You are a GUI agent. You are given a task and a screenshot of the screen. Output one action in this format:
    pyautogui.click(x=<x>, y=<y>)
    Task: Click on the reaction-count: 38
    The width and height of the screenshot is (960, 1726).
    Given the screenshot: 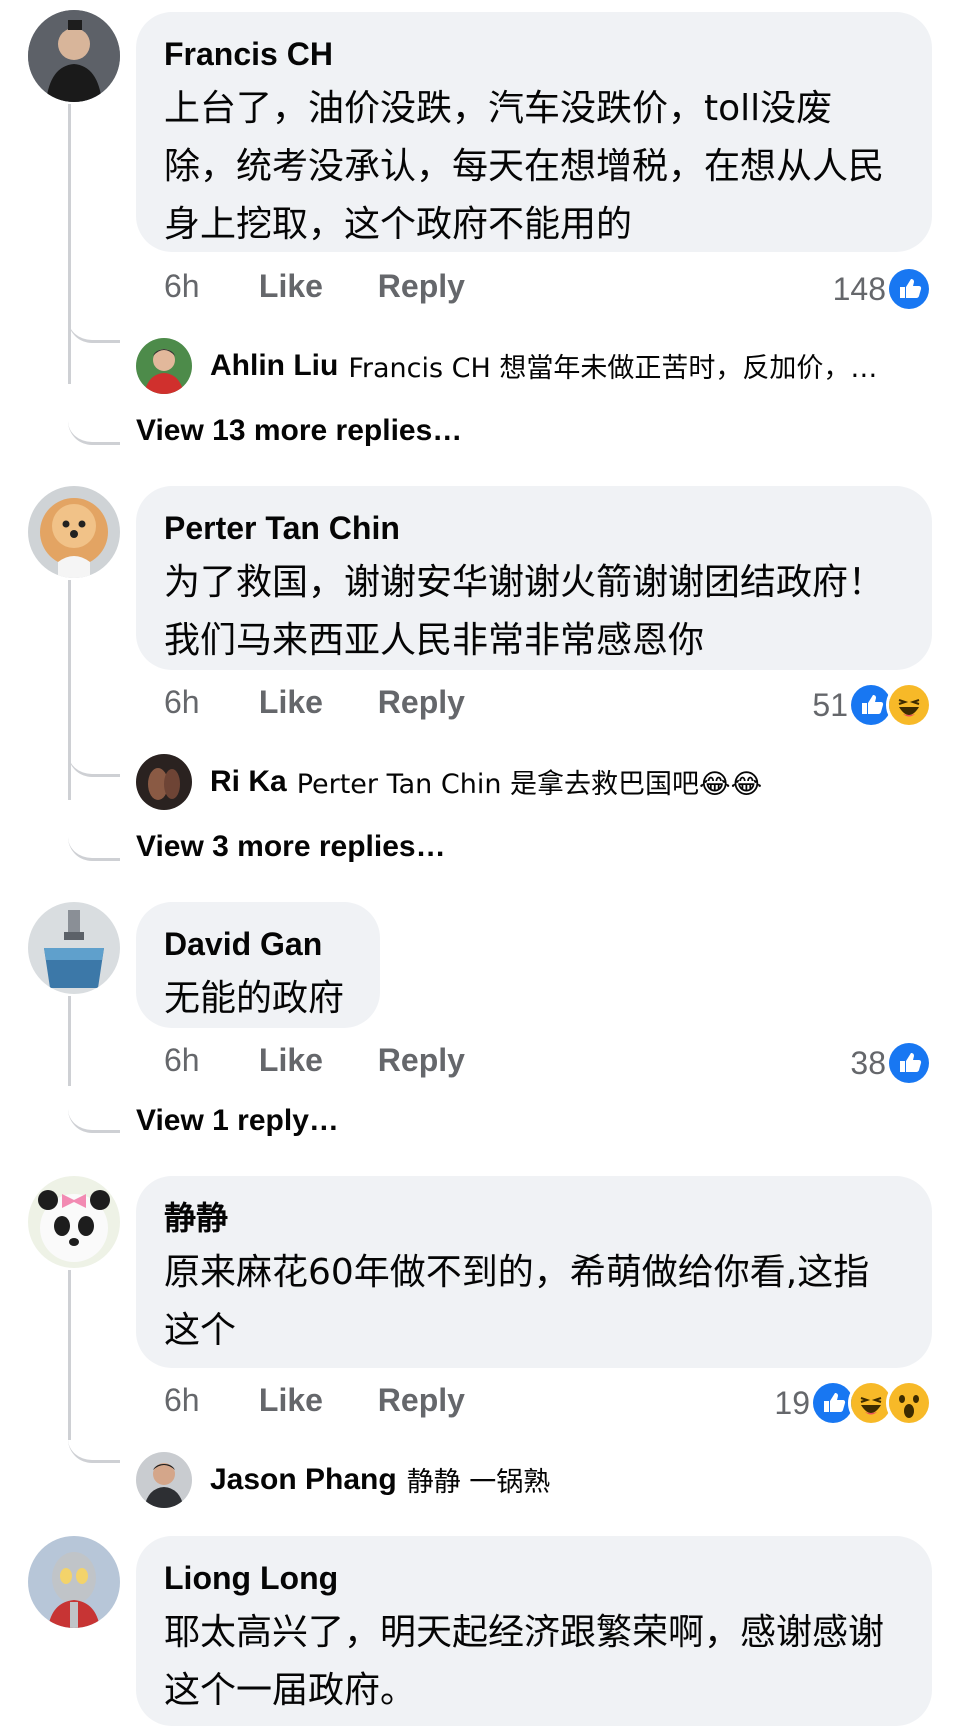 What is the action you would take?
    pyautogui.click(x=868, y=1062)
    